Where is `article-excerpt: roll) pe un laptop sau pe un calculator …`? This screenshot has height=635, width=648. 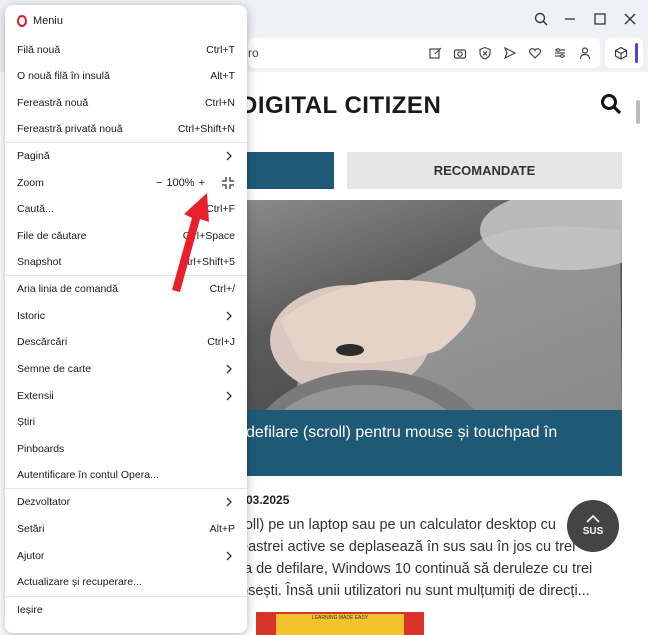
article-excerpt: roll) pe un laptop sau pe un calculator … is located at coordinates (430, 558).